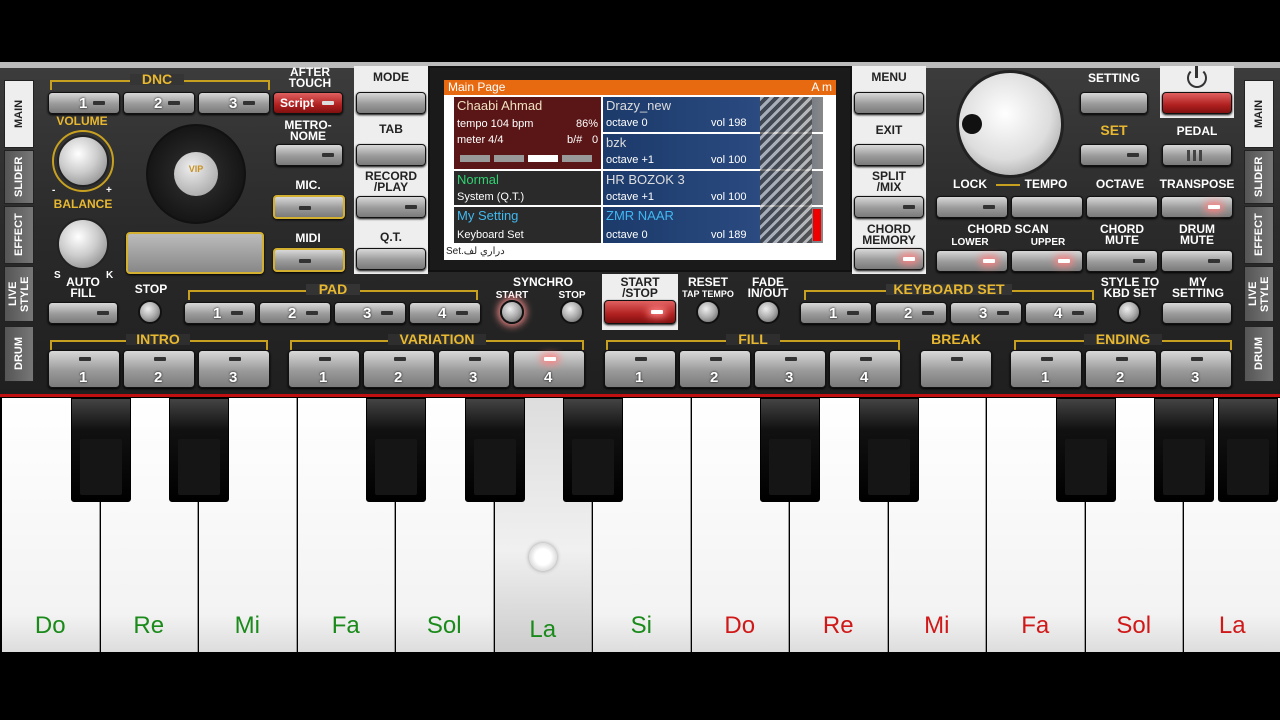  I want to click on pedal-button, so click(1197, 155).